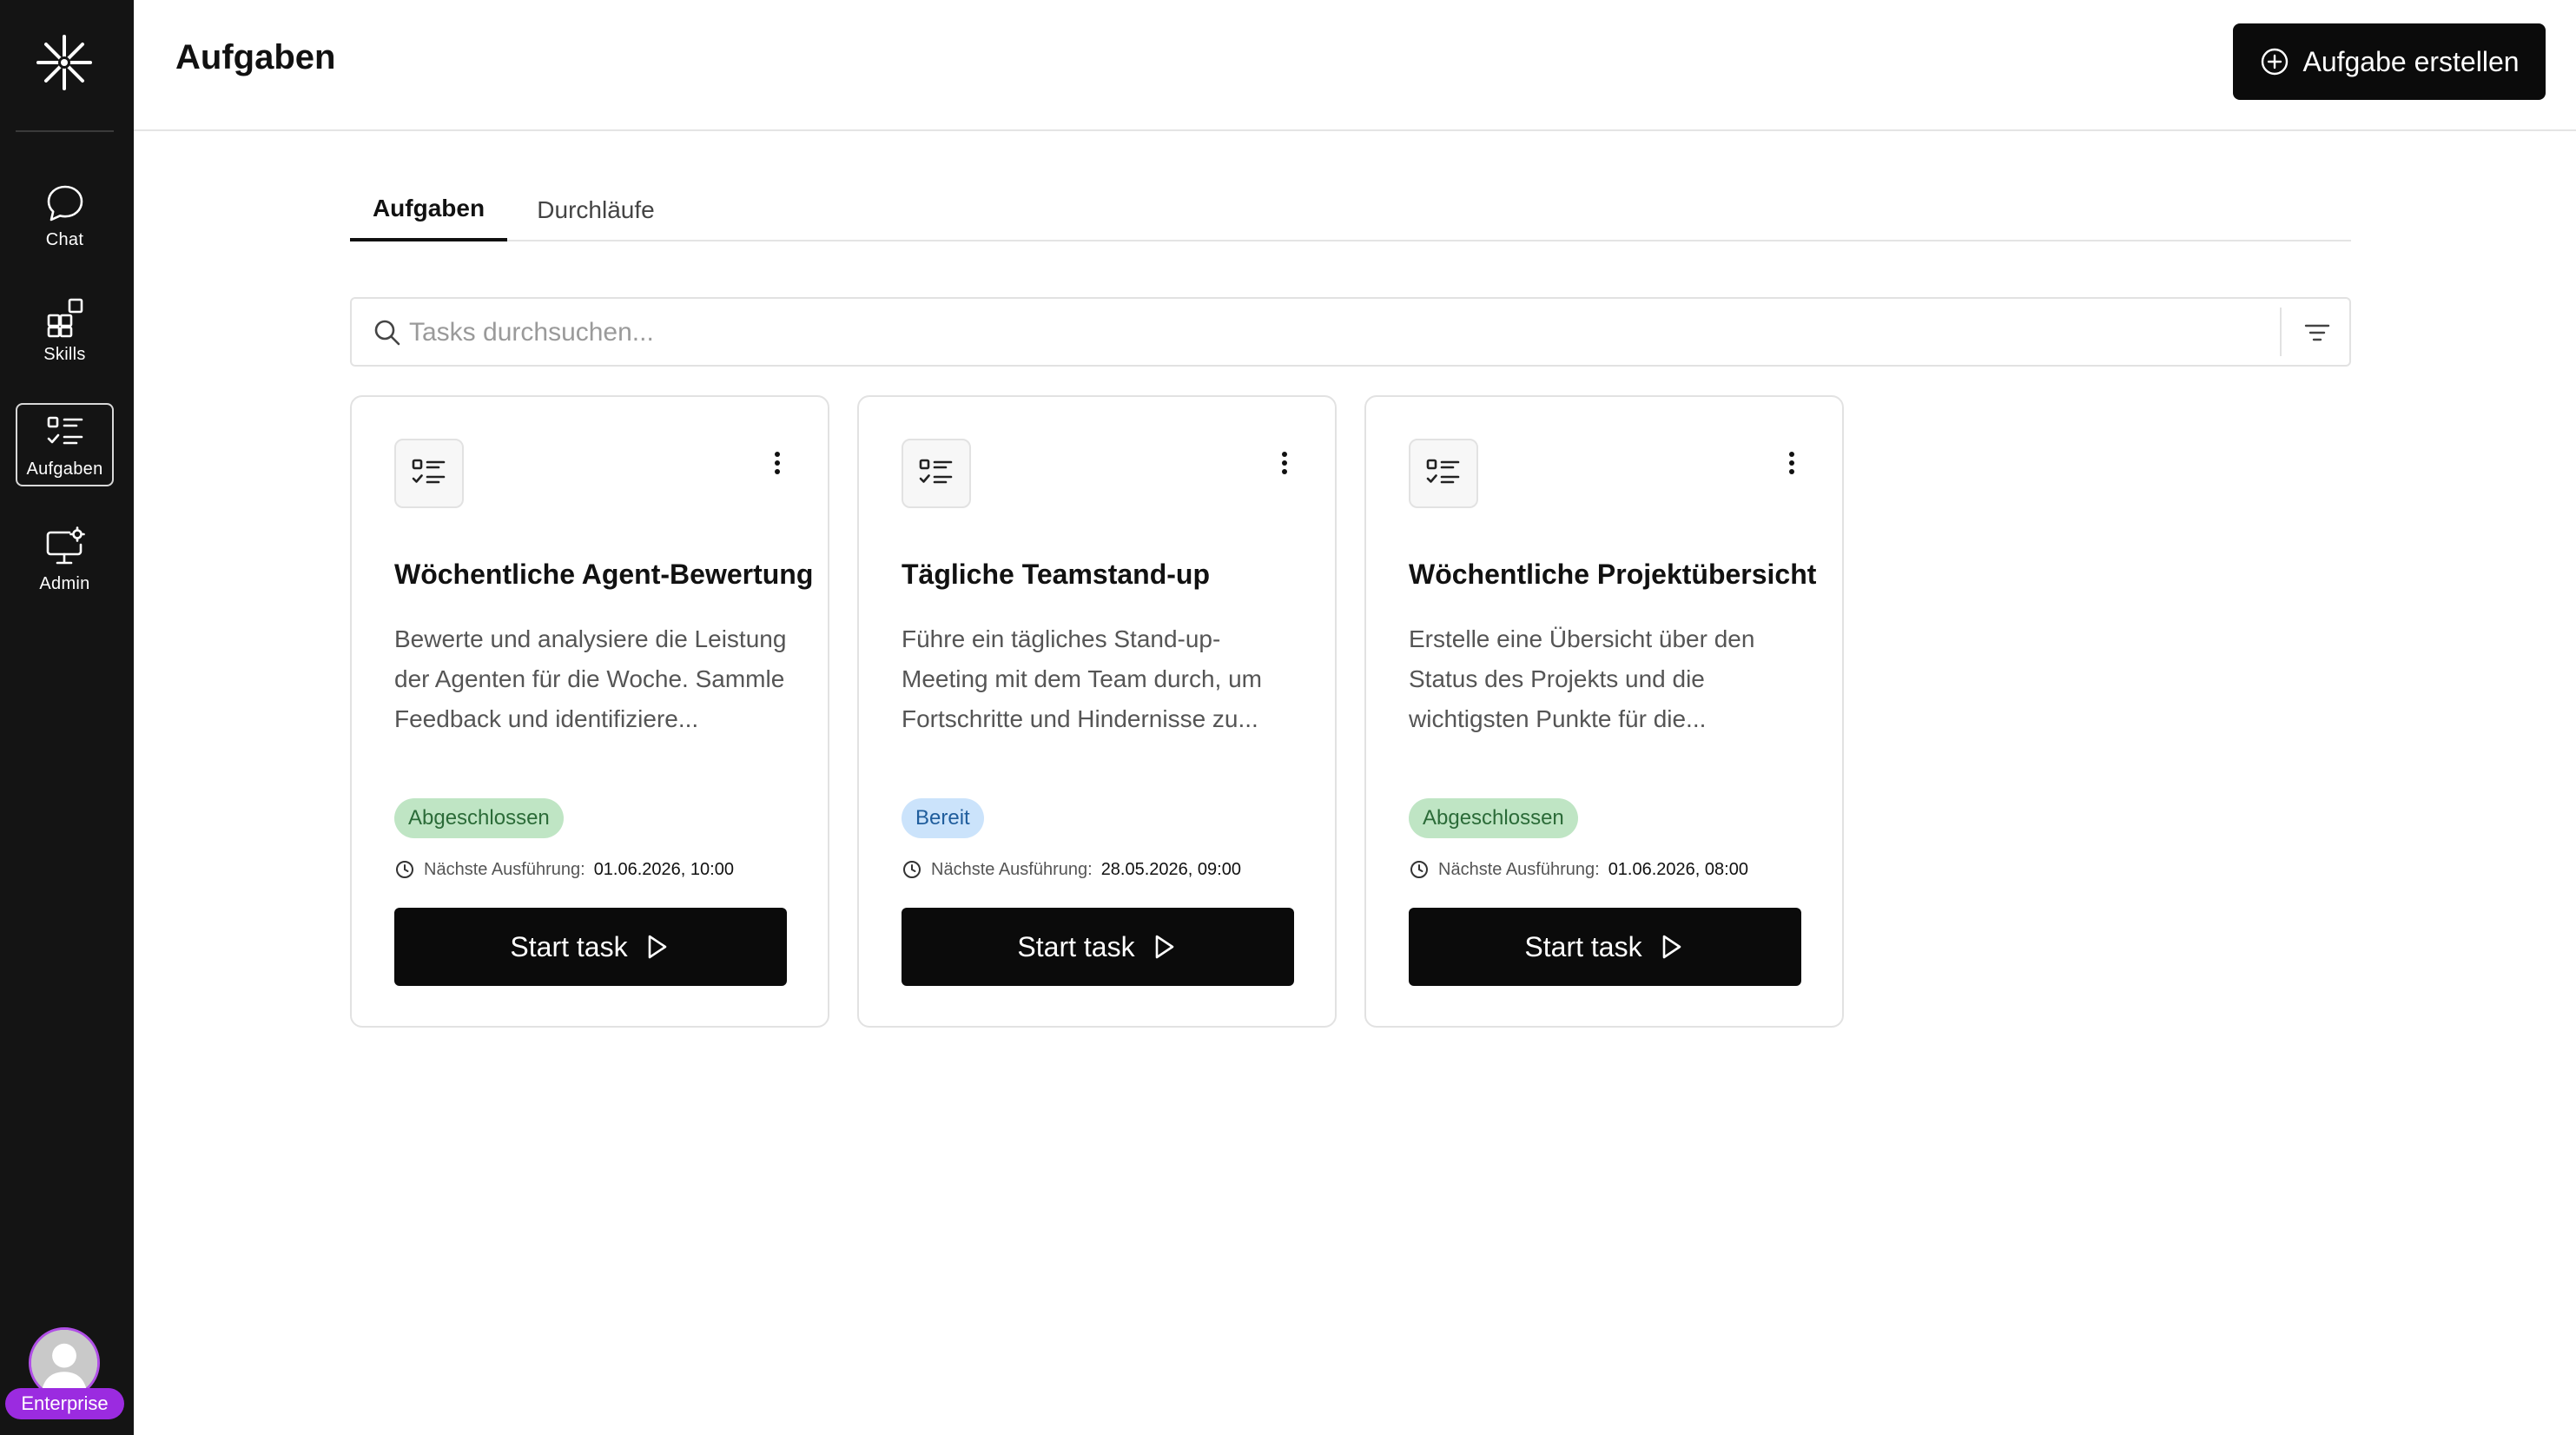 This screenshot has width=2576, height=1435. Describe the element at coordinates (2275, 62) in the screenshot. I see `plus-circle-icon` at that location.